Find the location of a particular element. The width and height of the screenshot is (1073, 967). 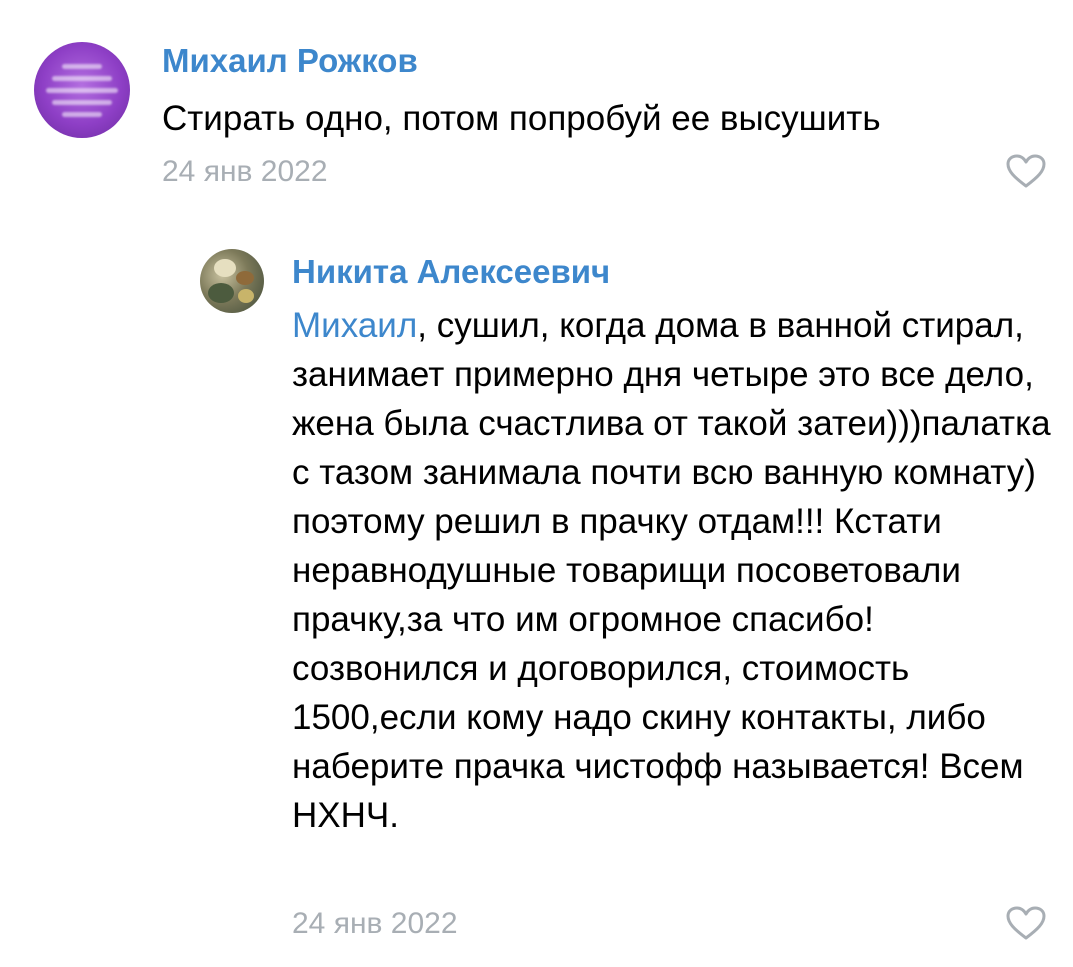

comment-author: Михаил Рожков is located at coordinates (290, 61).